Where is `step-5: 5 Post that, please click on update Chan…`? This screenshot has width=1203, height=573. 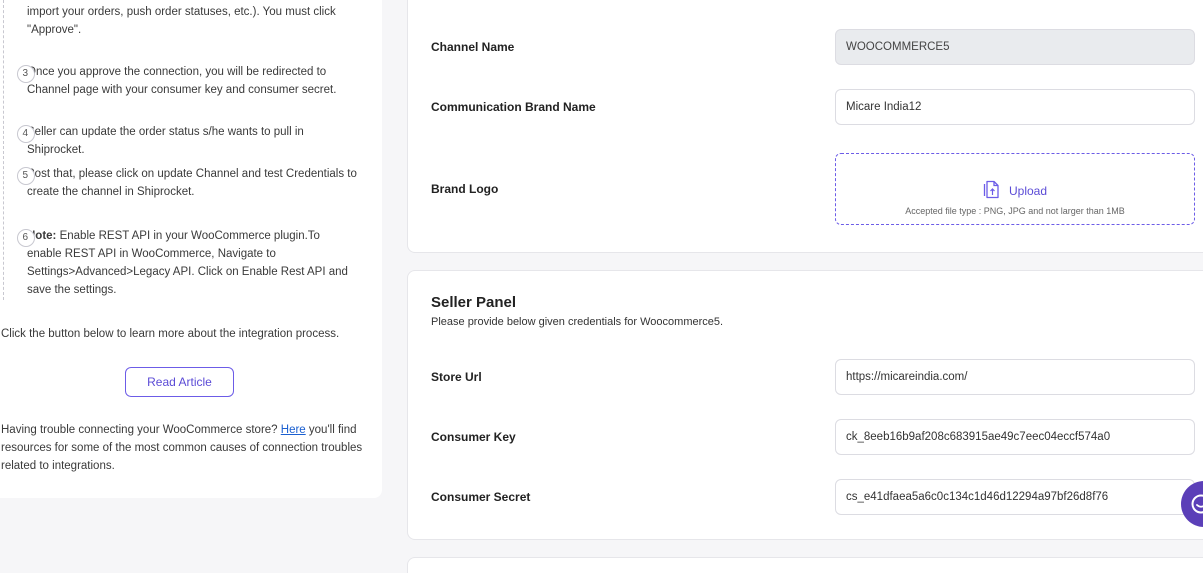
step-5: 5 Post that, please click on update Chan… is located at coordinates (187, 183).